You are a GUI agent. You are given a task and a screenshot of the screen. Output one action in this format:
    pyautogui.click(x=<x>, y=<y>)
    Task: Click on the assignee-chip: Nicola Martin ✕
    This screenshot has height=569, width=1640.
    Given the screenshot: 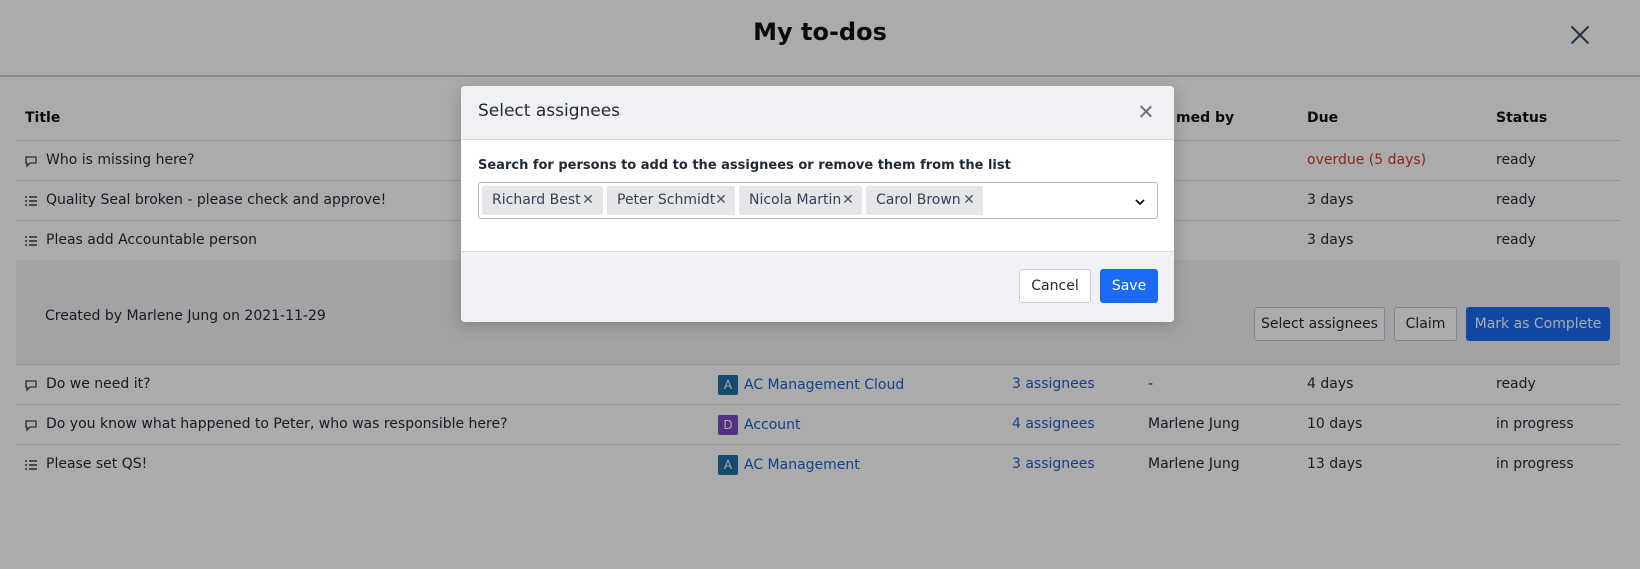 What is the action you would take?
    pyautogui.click(x=800, y=200)
    